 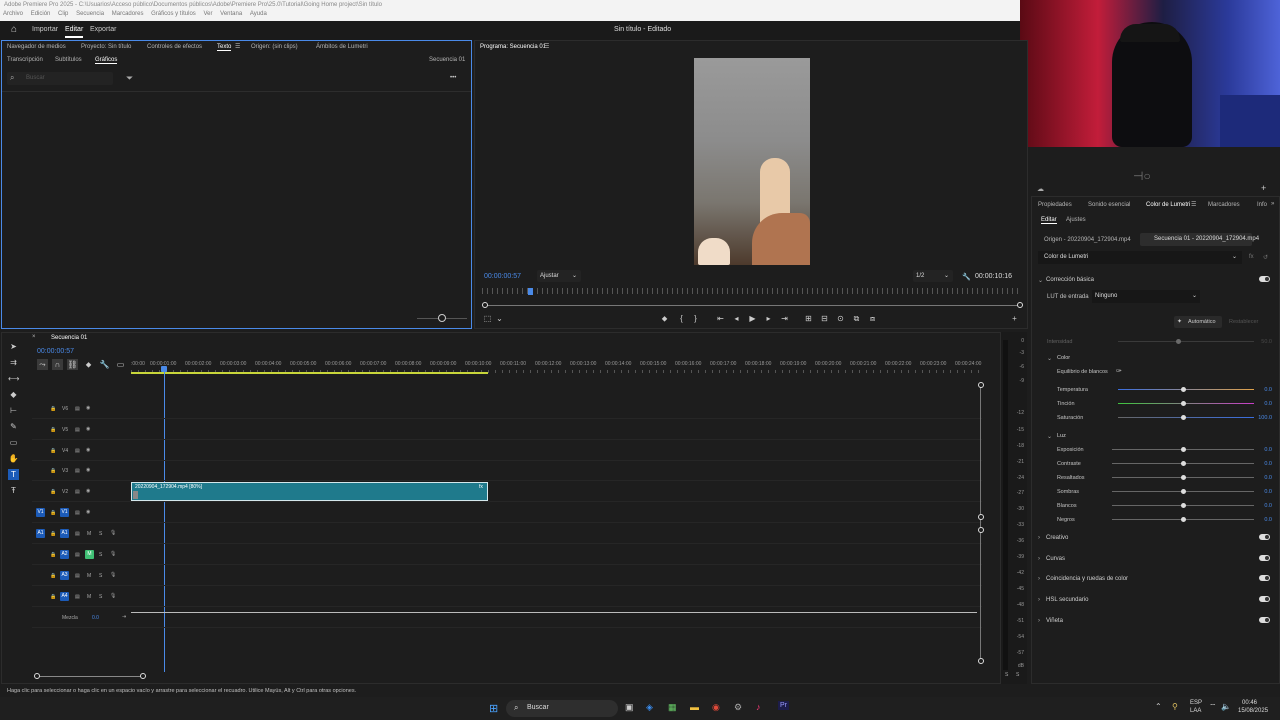 What do you see at coordinates (1183, 463) in the screenshot?
I see `contraste-knob` at bounding box center [1183, 463].